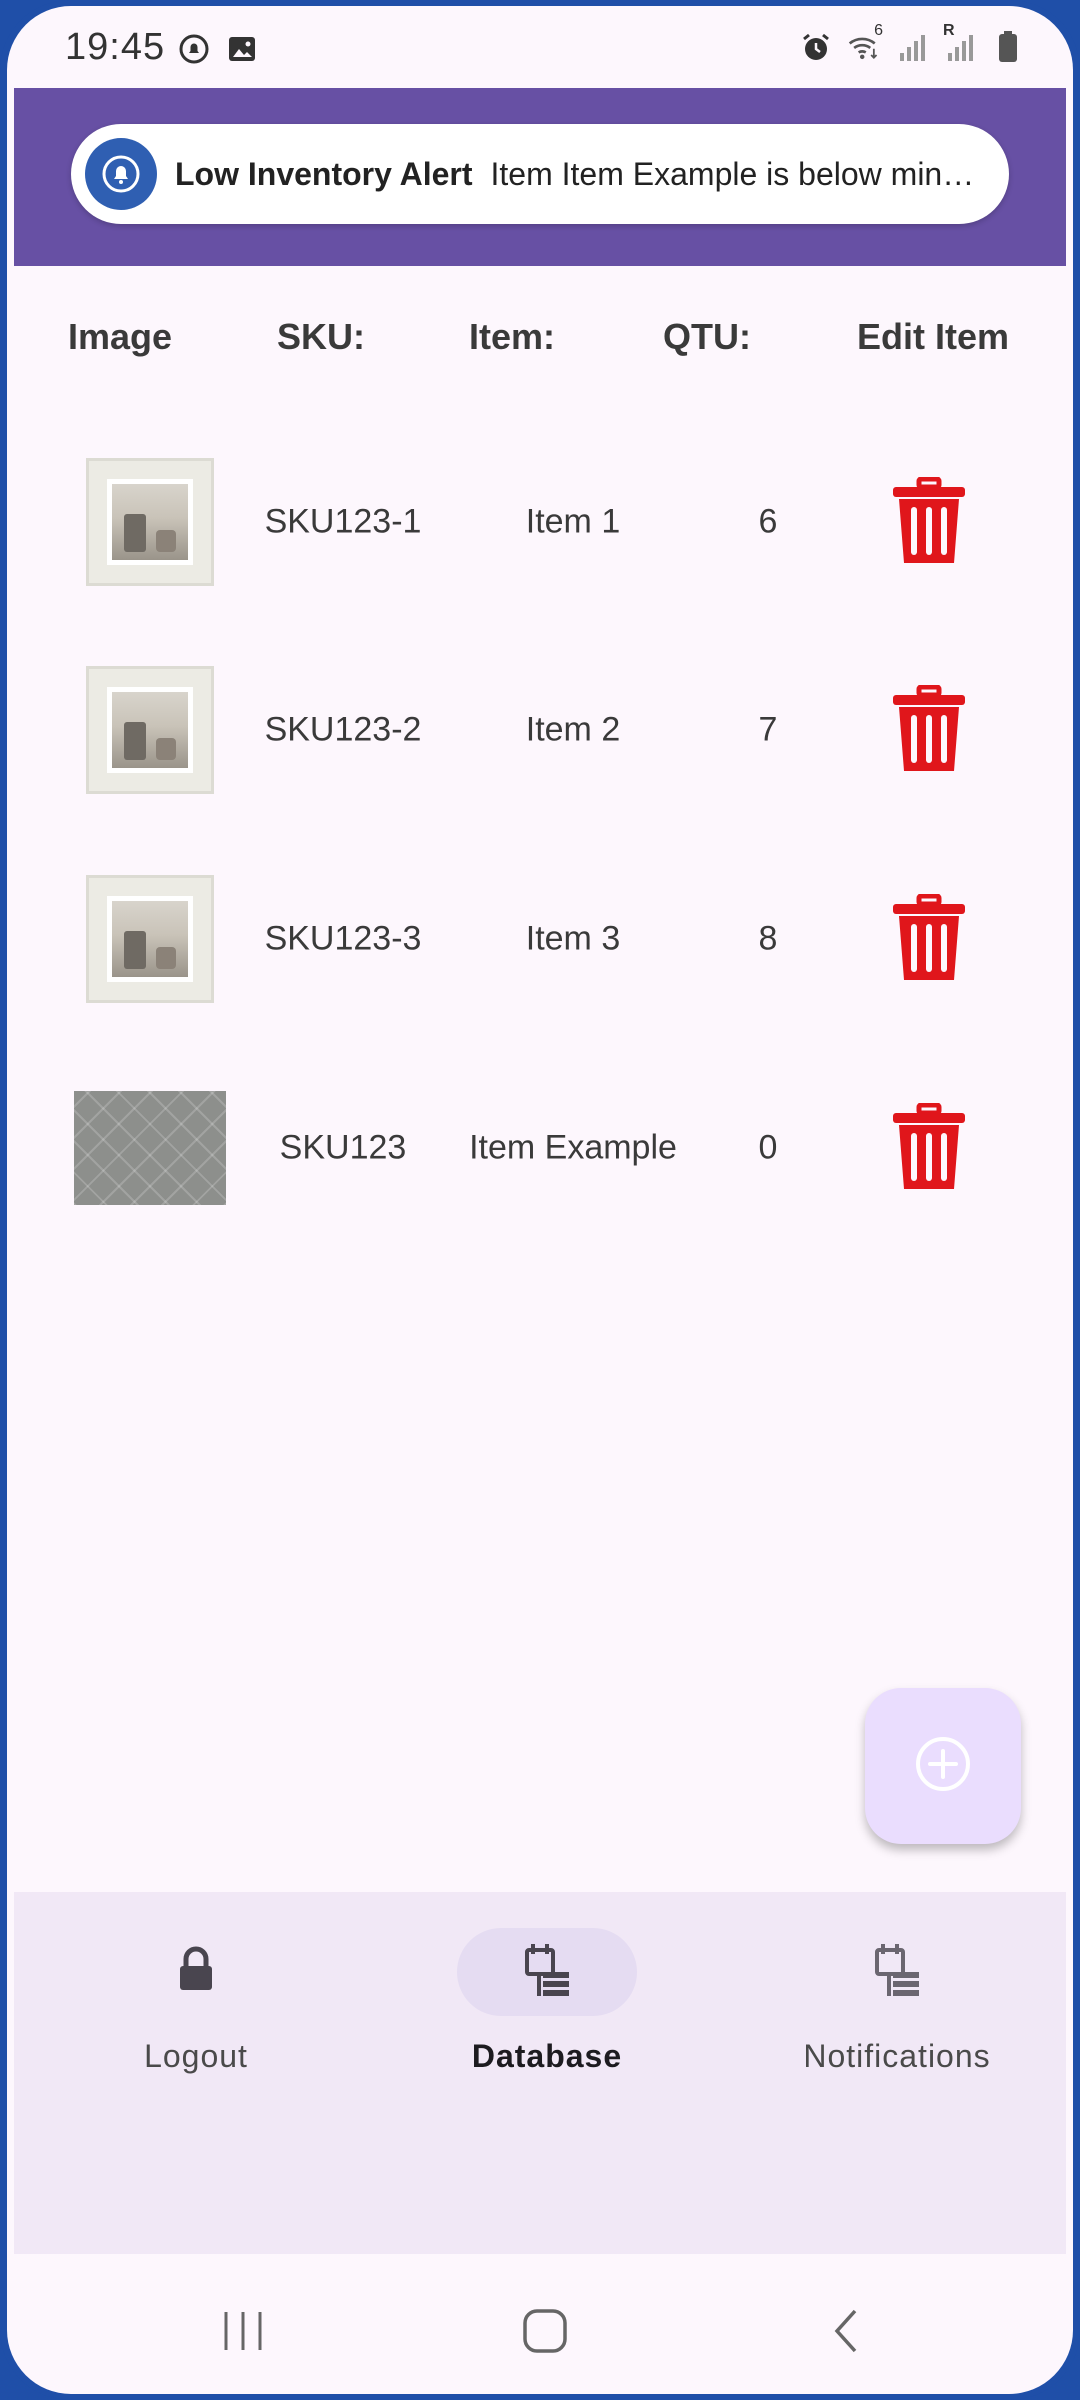 The height and width of the screenshot is (2400, 1080). What do you see at coordinates (196, 1972) in the screenshot?
I see `lock-icon` at bounding box center [196, 1972].